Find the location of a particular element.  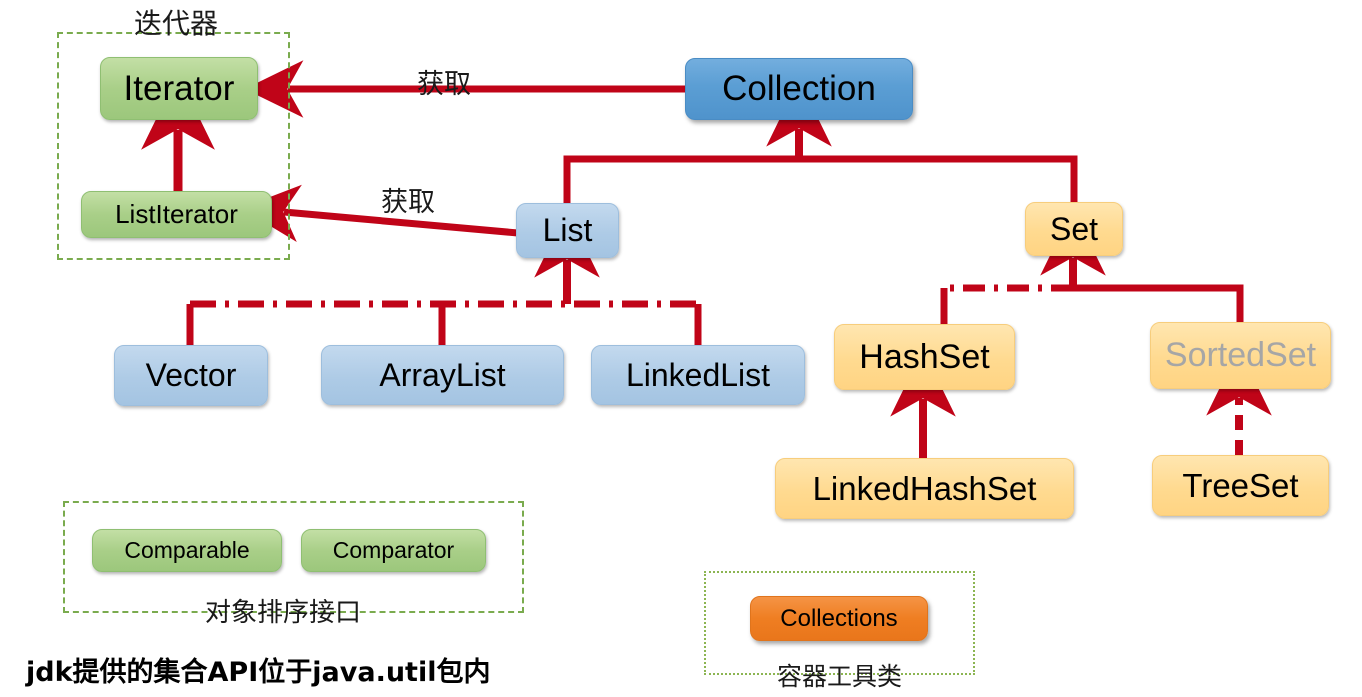

edge-label-collection-iterator: 获取 is located at coordinates (444, 84).